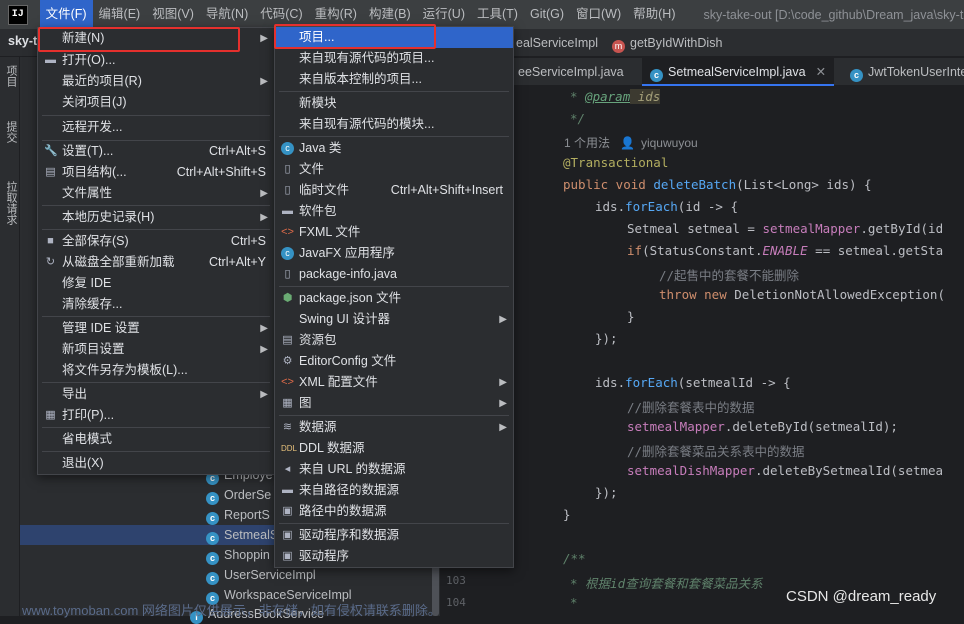 Image resolution: width=964 pixels, height=624 pixels. I want to click on folder-icon: ▬, so click(50, 60).